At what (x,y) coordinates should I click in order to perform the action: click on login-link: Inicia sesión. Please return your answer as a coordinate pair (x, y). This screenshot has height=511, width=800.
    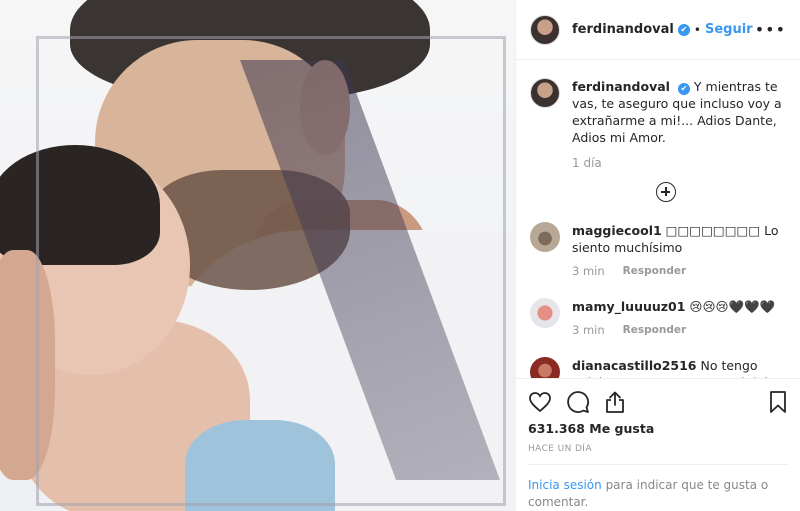
    Looking at the image, I should click on (565, 485).